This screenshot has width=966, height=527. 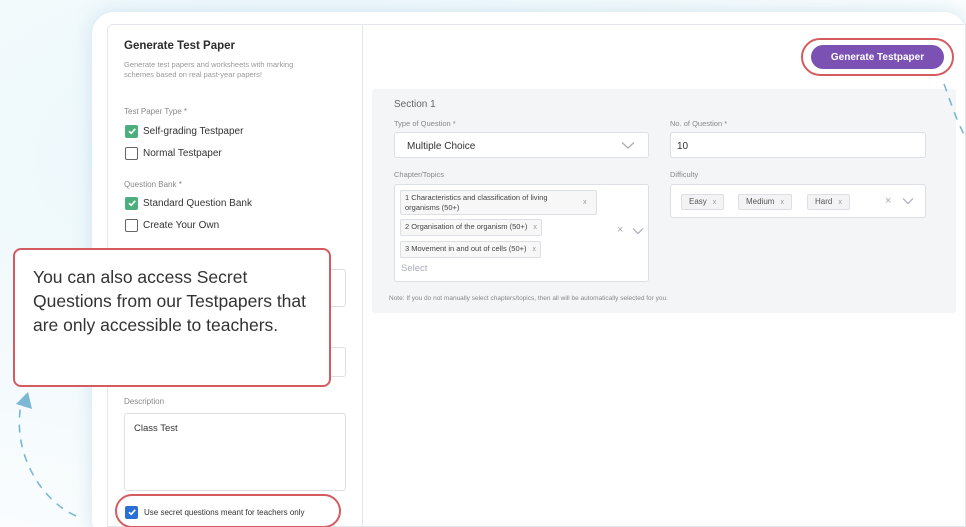 What do you see at coordinates (798, 145) in the screenshot?
I see `question-count-input: 10` at bounding box center [798, 145].